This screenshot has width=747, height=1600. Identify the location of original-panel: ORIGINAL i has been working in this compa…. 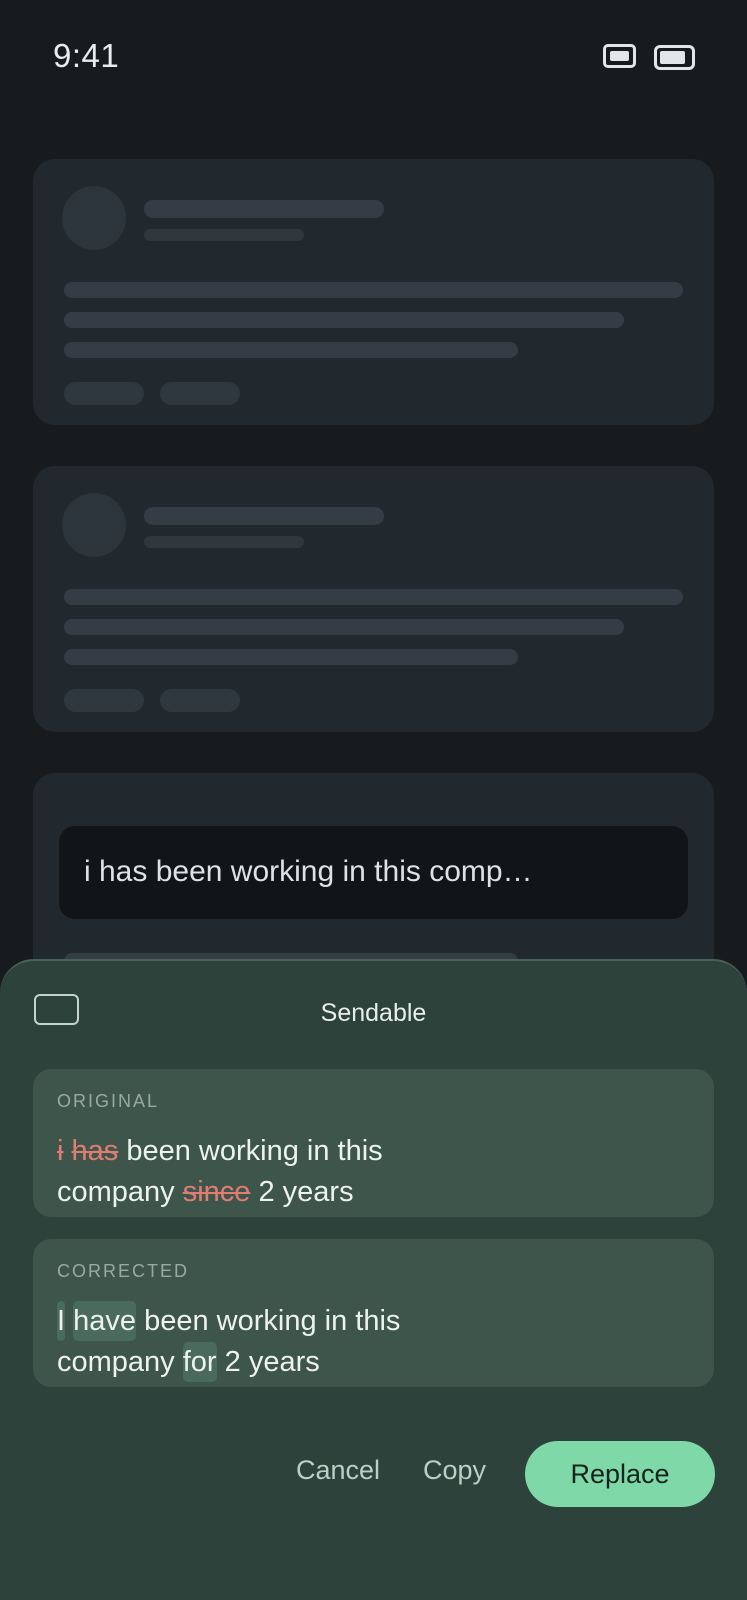
(373, 1143).